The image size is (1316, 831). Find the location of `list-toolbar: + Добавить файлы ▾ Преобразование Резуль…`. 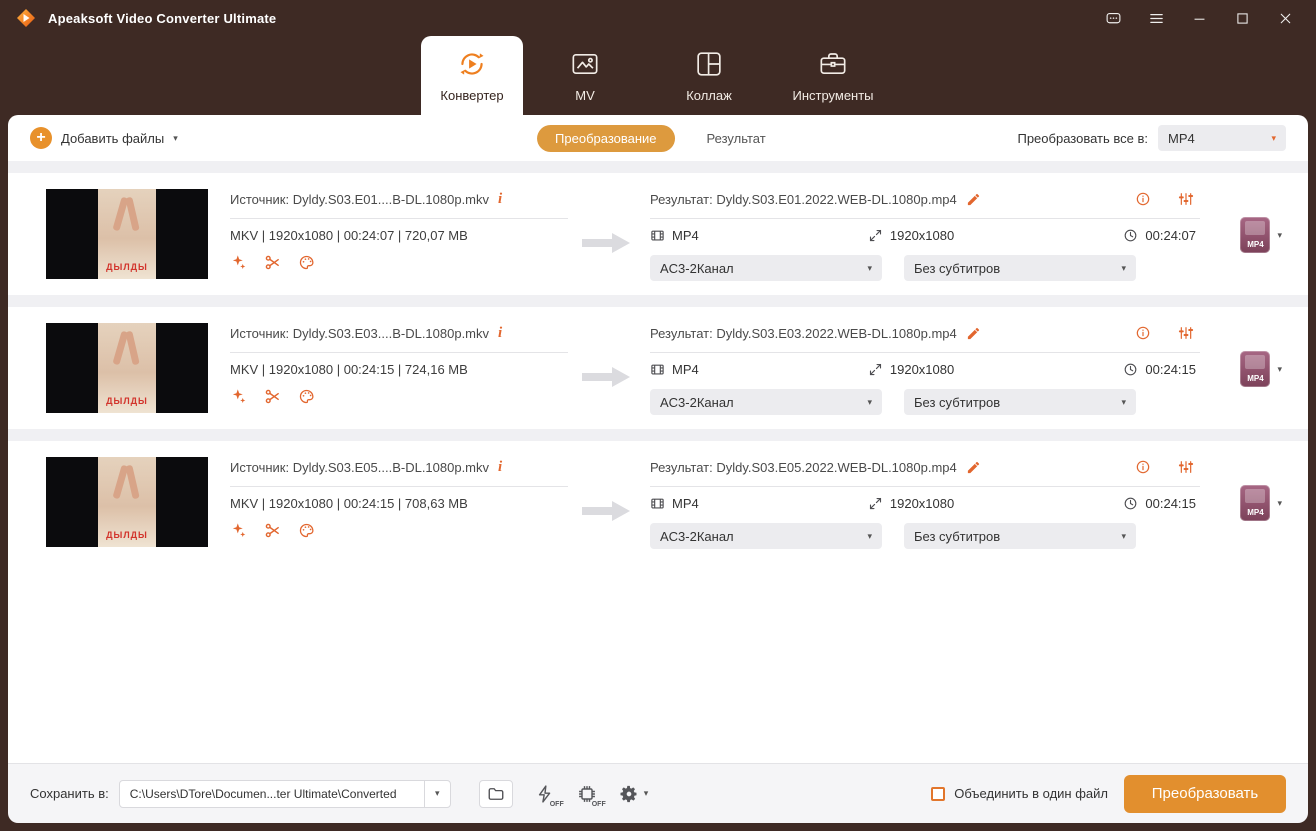

list-toolbar: + Добавить файлы ▾ Преобразование Резуль… is located at coordinates (658, 138).